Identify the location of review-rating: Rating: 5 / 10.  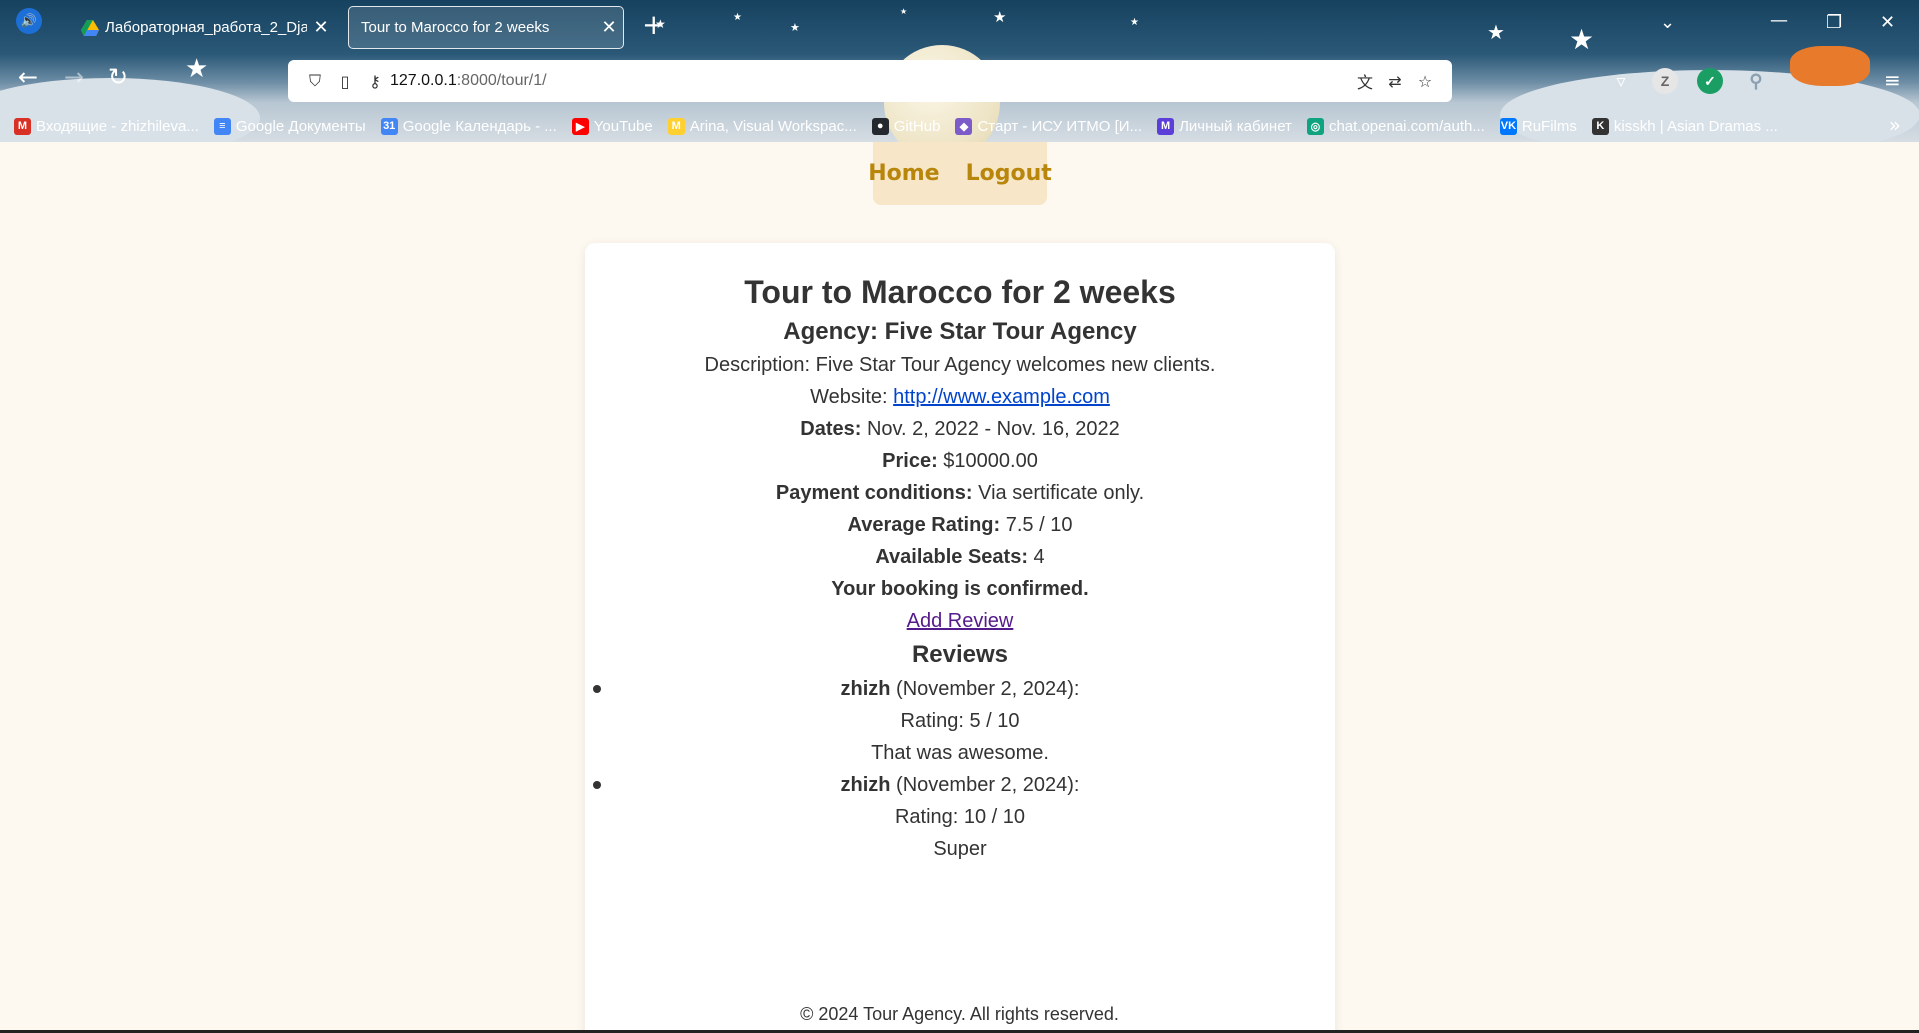
(960, 721).